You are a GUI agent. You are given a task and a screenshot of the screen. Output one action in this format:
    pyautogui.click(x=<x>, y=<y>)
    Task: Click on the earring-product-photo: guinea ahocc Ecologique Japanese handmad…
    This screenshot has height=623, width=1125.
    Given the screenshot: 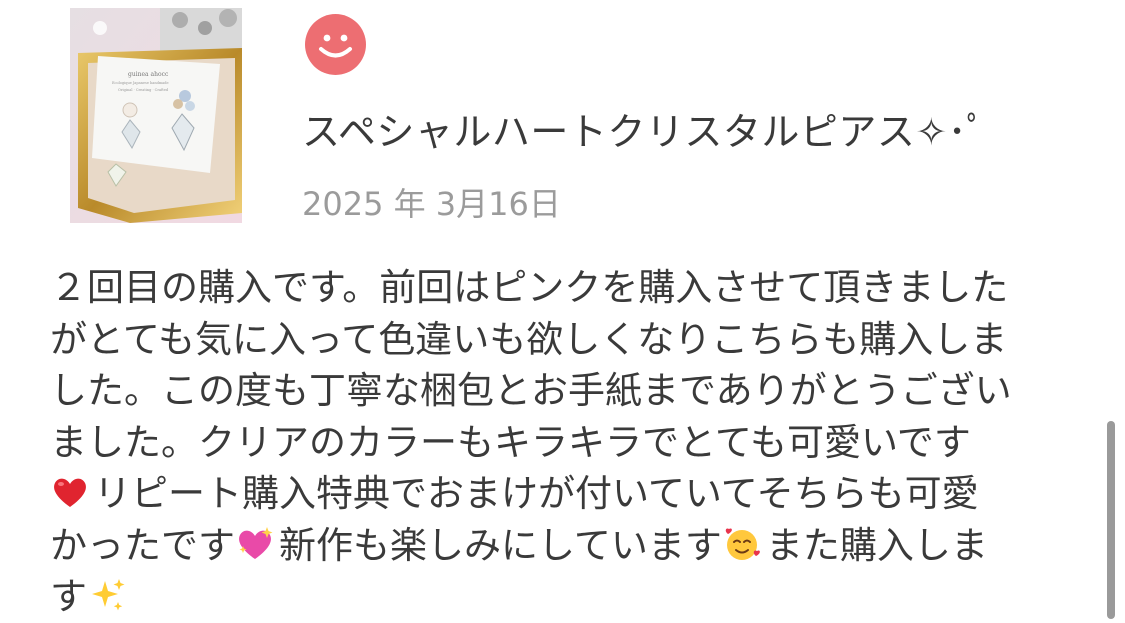 What is the action you would take?
    pyautogui.click(x=156, y=115)
    